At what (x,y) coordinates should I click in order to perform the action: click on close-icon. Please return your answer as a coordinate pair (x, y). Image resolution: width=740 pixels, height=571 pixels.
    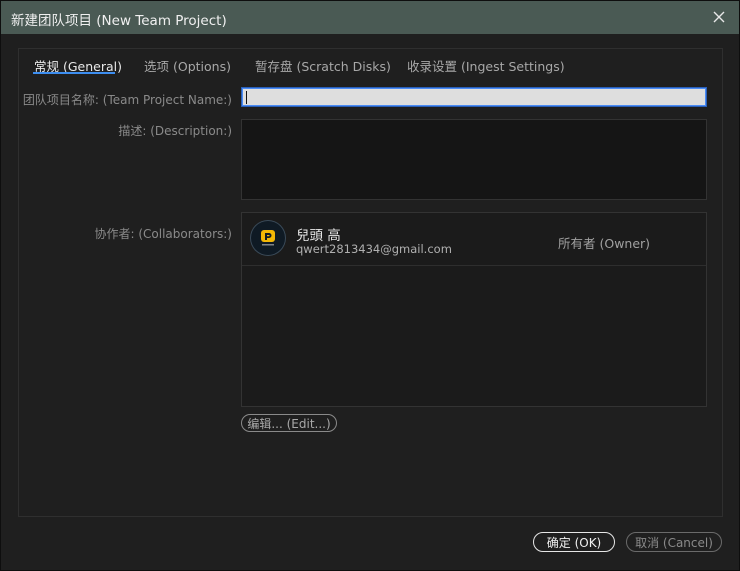
    Looking at the image, I should click on (719, 17).